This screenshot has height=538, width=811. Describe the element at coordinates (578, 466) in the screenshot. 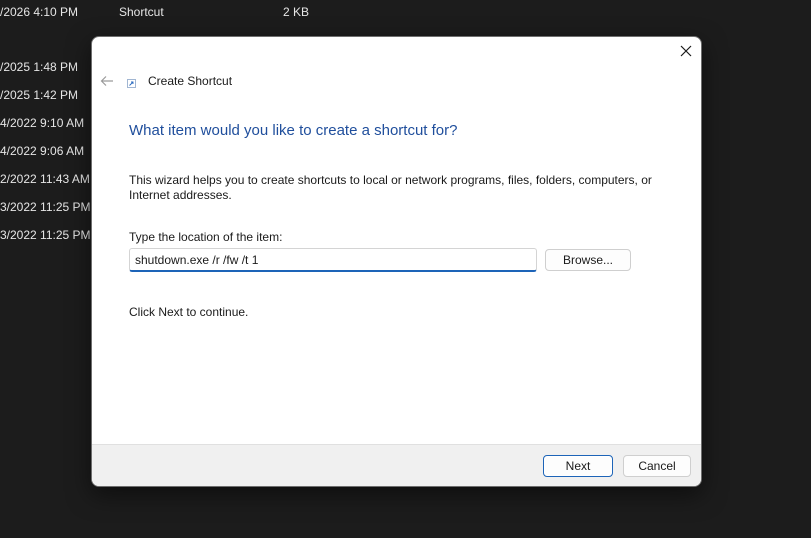

I see `next-button: Next` at that location.